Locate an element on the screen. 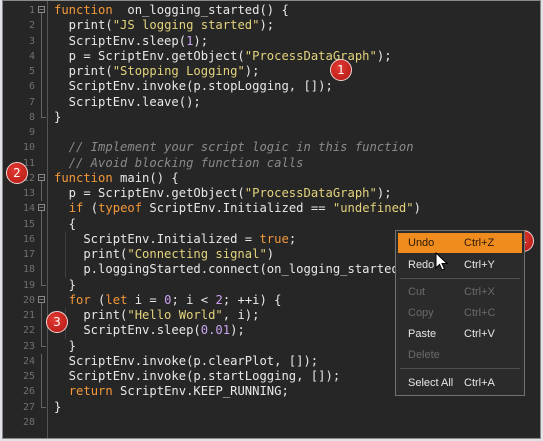 The image size is (543, 441). keyword-token: for is located at coordinates (79, 299).